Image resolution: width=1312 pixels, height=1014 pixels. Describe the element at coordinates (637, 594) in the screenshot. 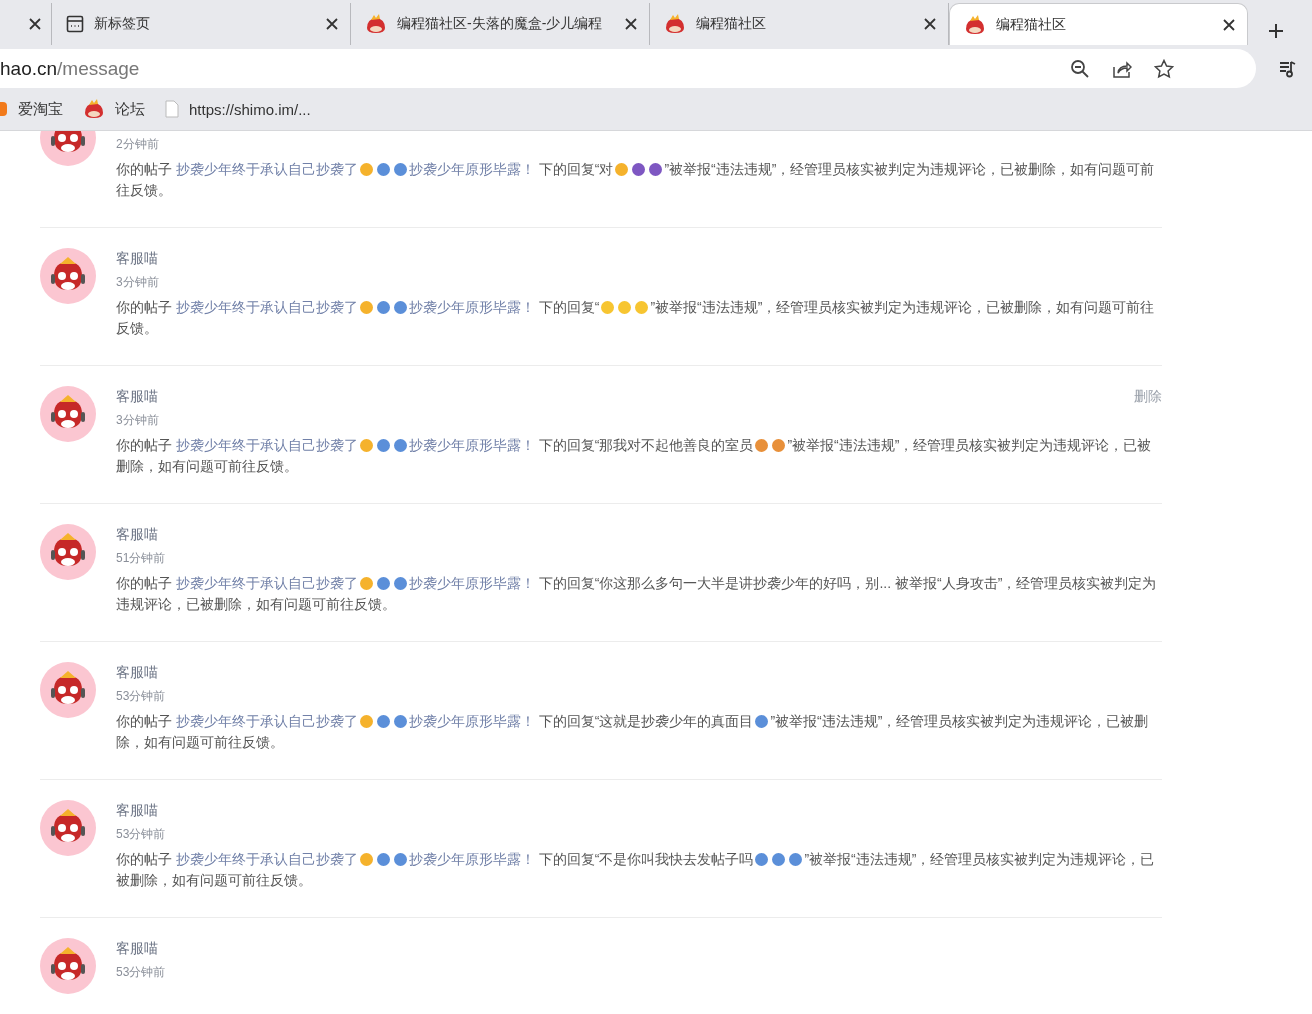

I see `message-text: 你的帖子 抄袭少年终于承认自己抄袭了 抄袭少年原形毕露！ 下的回复“你这那么多句一大半是讲抄袭少年的好吗，别... 被举报“人身攻击”，经管理员核实被判定为违规评论，已被删除，如有问题可前往反馈。` at that location.